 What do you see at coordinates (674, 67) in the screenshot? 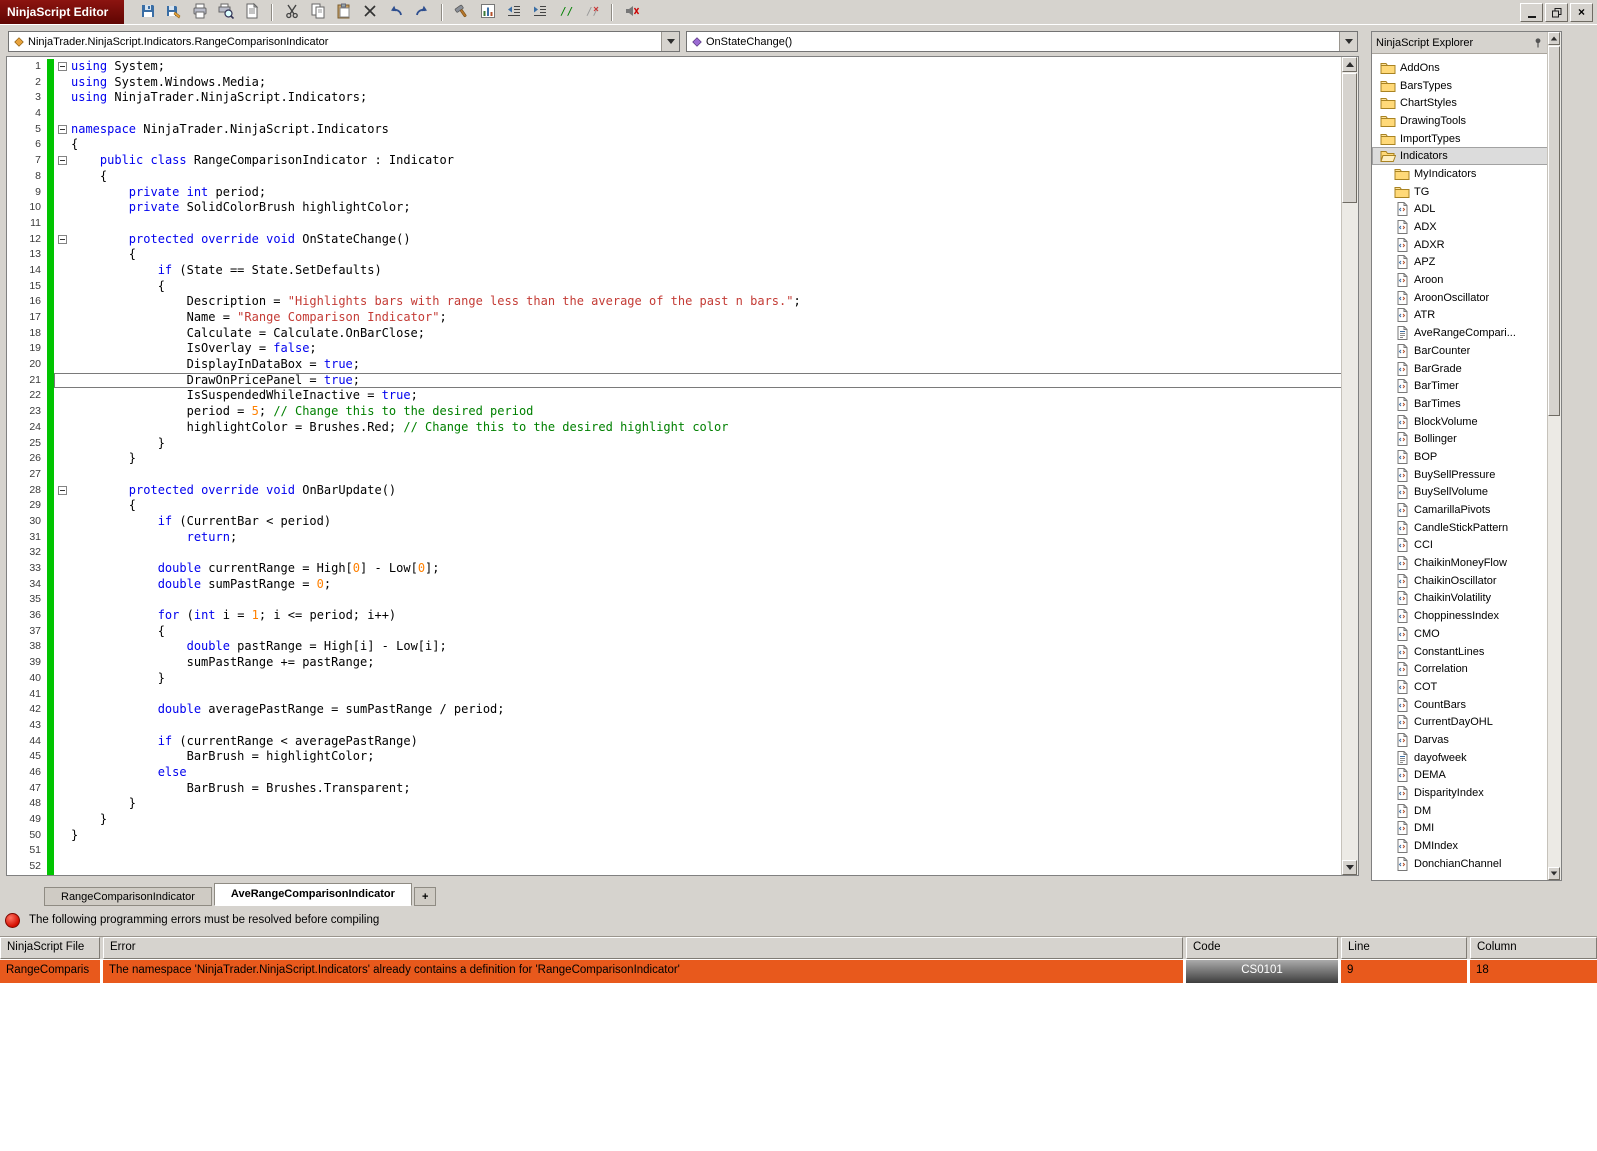
I see `code-line: 1 using System;` at bounding box center [674, 67].